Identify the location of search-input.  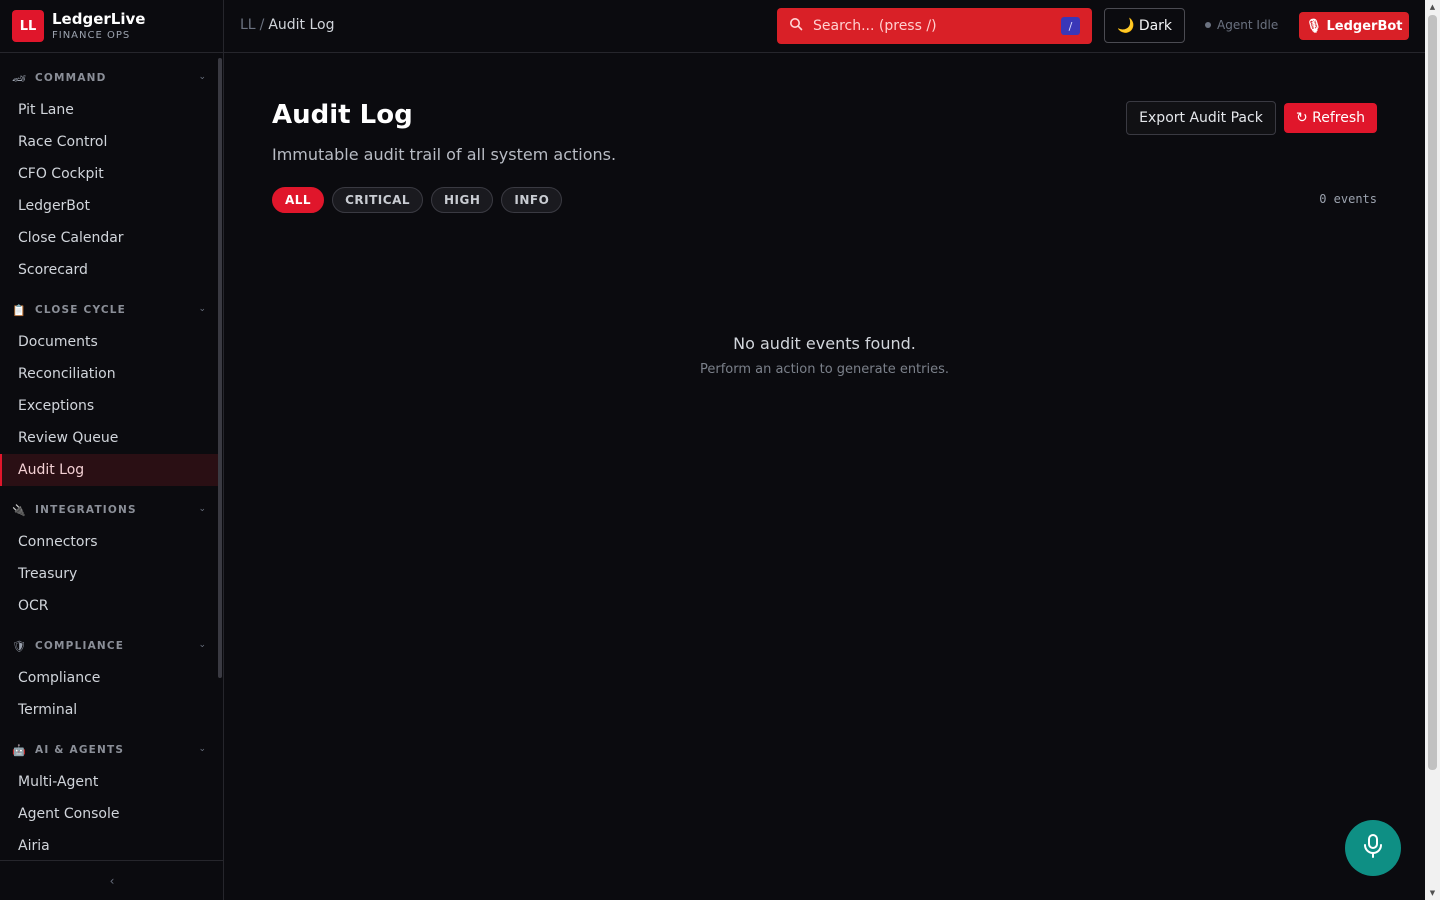
(933, 26).